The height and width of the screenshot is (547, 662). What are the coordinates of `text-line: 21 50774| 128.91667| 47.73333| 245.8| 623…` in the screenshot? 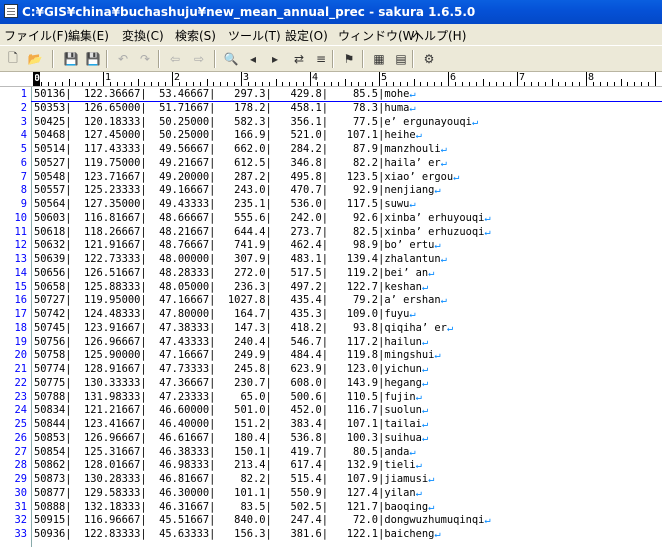 It's located at (331, 369).